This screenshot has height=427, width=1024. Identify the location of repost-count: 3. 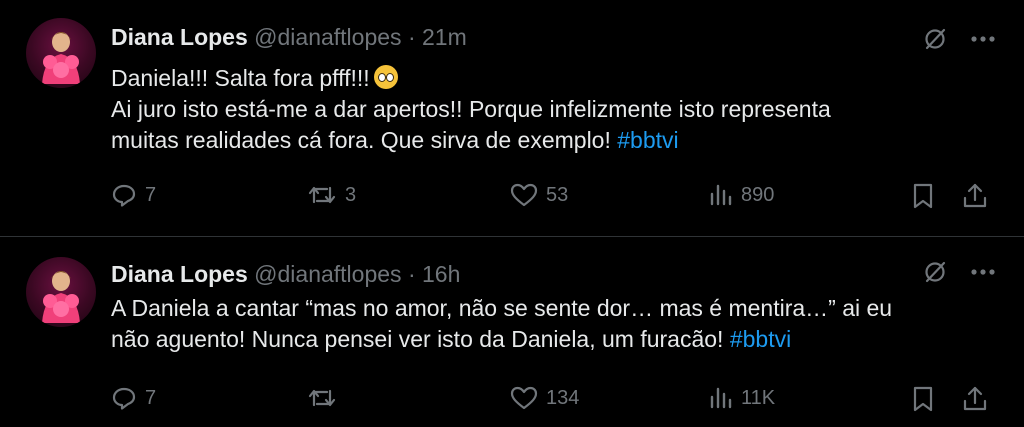
(351, 194).